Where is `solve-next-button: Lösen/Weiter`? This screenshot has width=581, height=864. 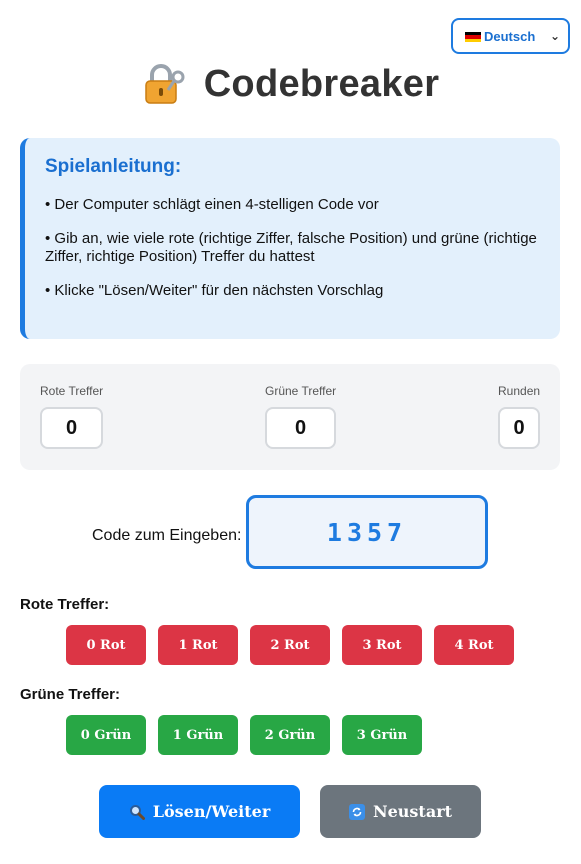 solve-next-button: Lösen/Weiter is located at coordinates (199, 811).